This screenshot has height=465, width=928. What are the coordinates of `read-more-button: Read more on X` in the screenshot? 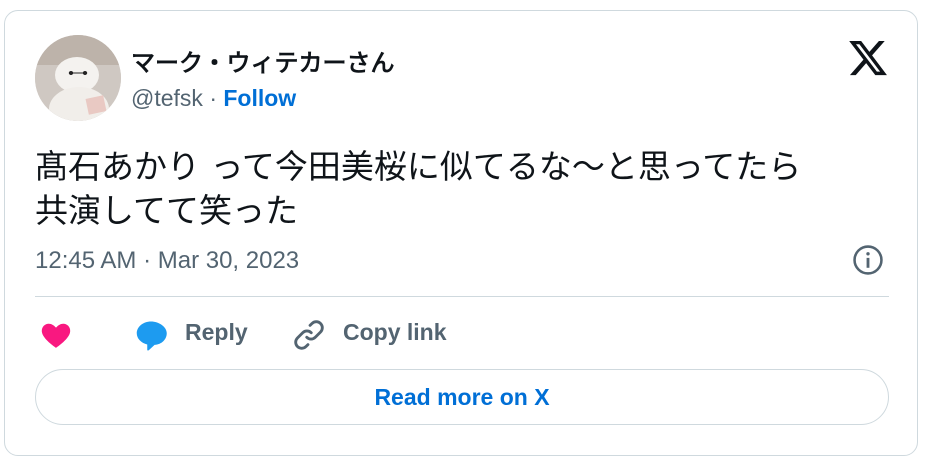 It's located at (462, 397).